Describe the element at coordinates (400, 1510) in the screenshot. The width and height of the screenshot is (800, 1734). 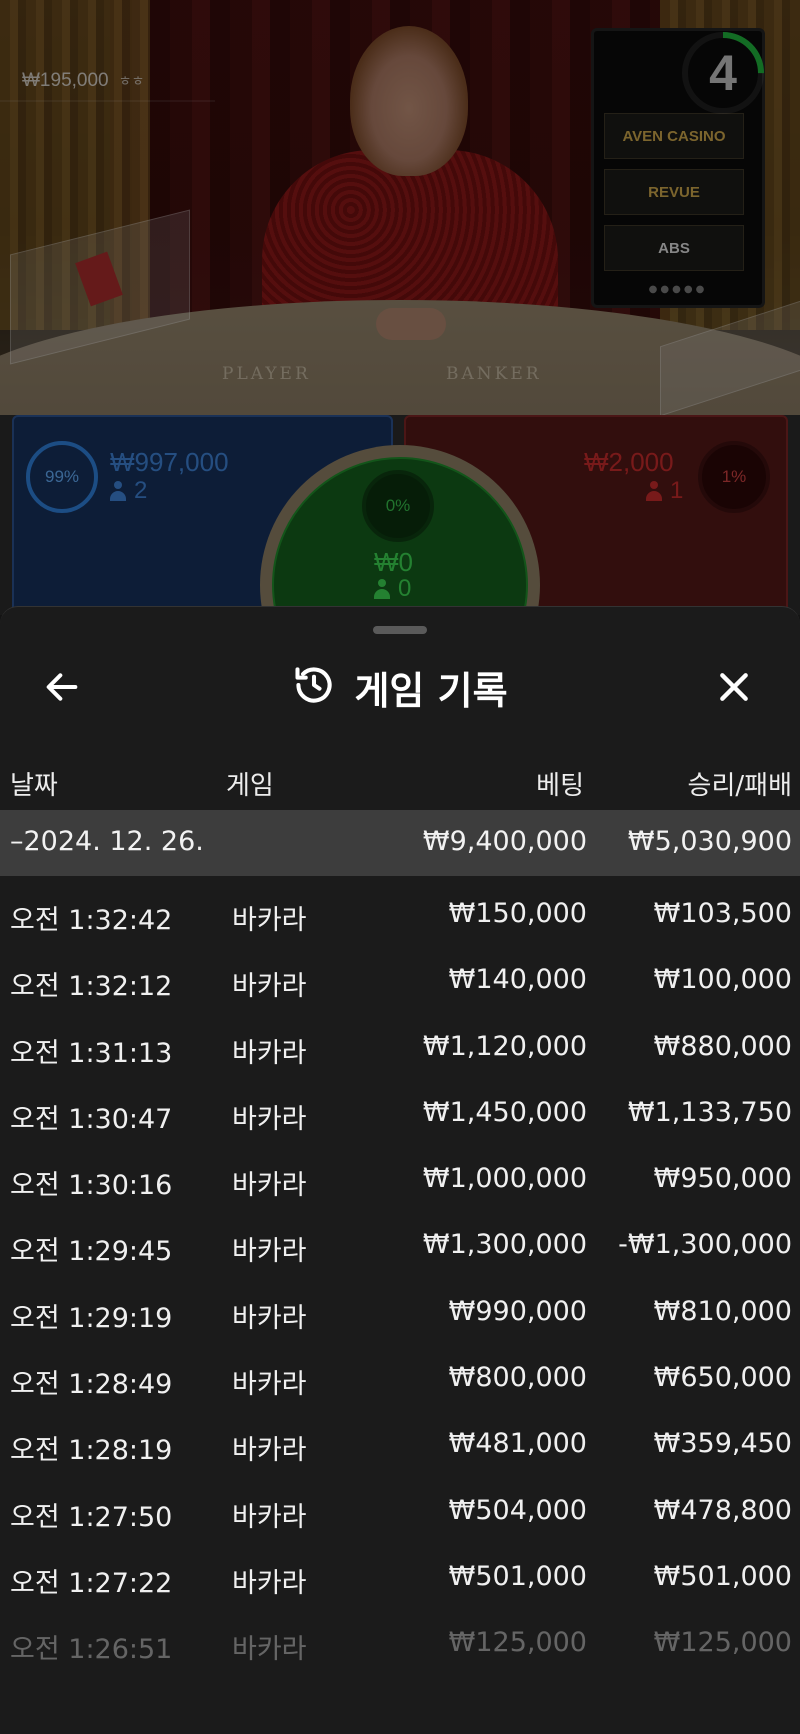
I see `history-row: 오전 1:27:50 바카라 ₩504,000 ₩478,800` at that location.